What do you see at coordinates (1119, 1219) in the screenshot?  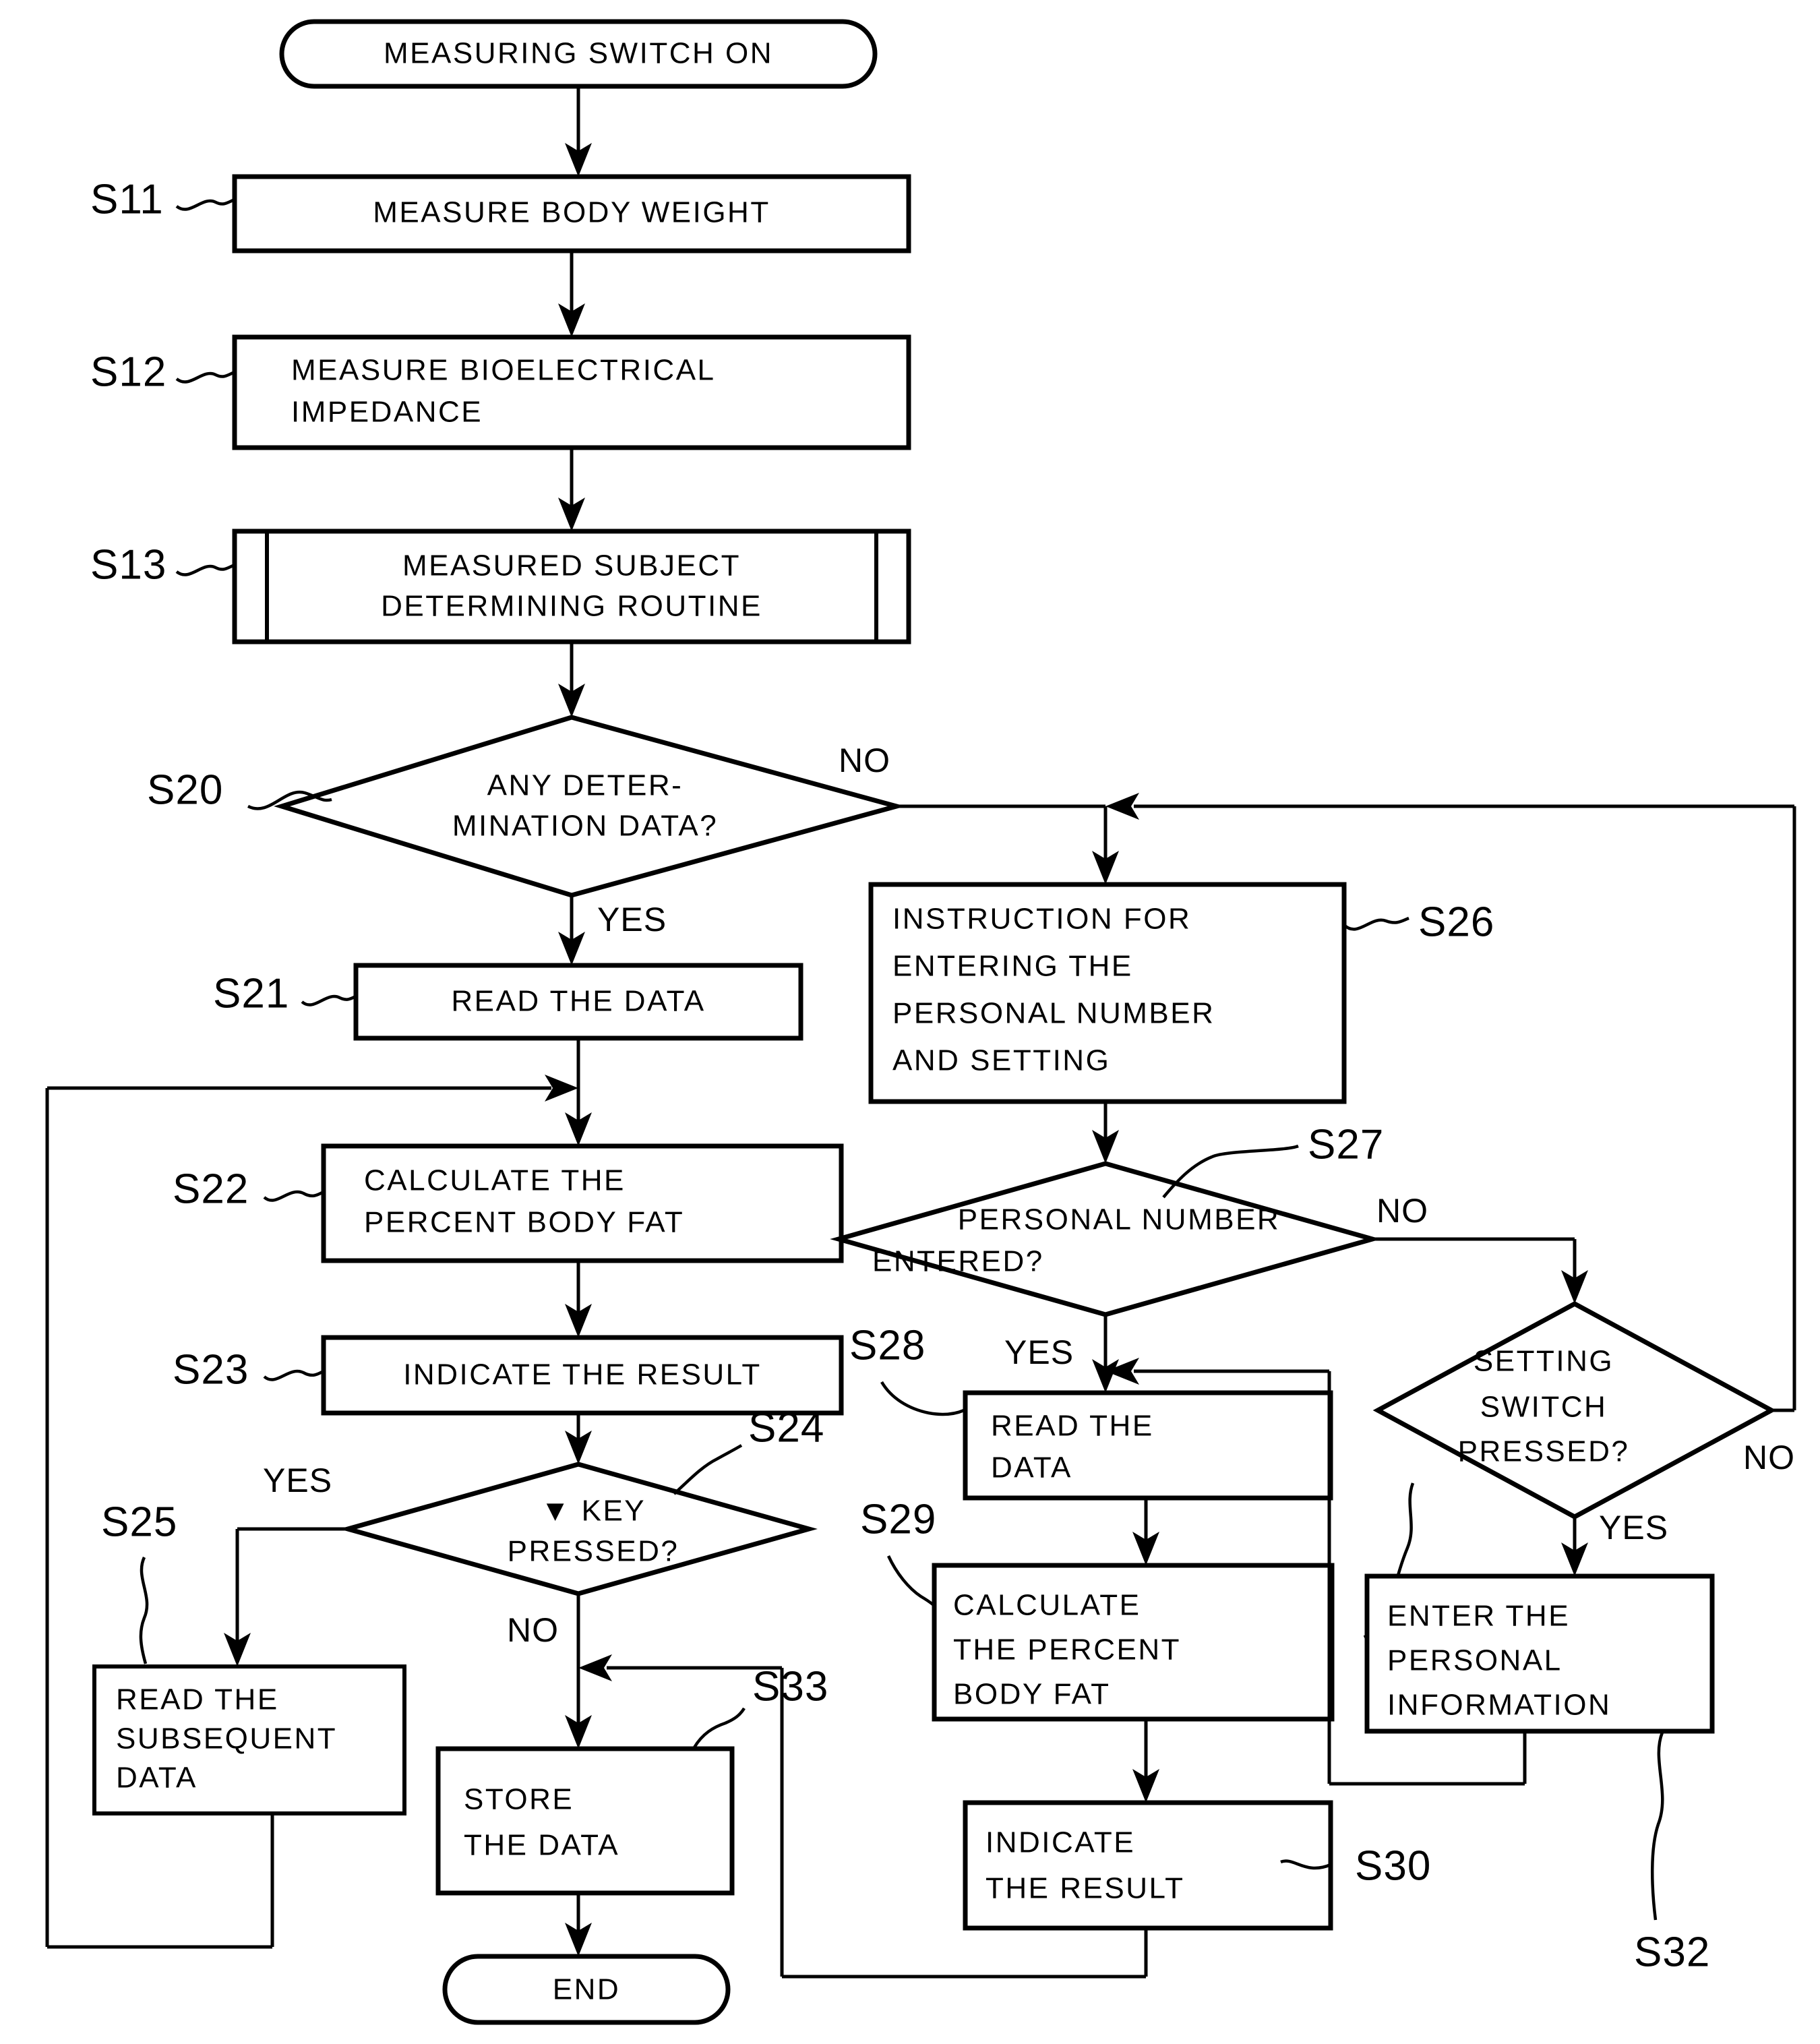 I see `s27-line-1: PERSONAL NUMBER` at bounding box center [1119, 1219].